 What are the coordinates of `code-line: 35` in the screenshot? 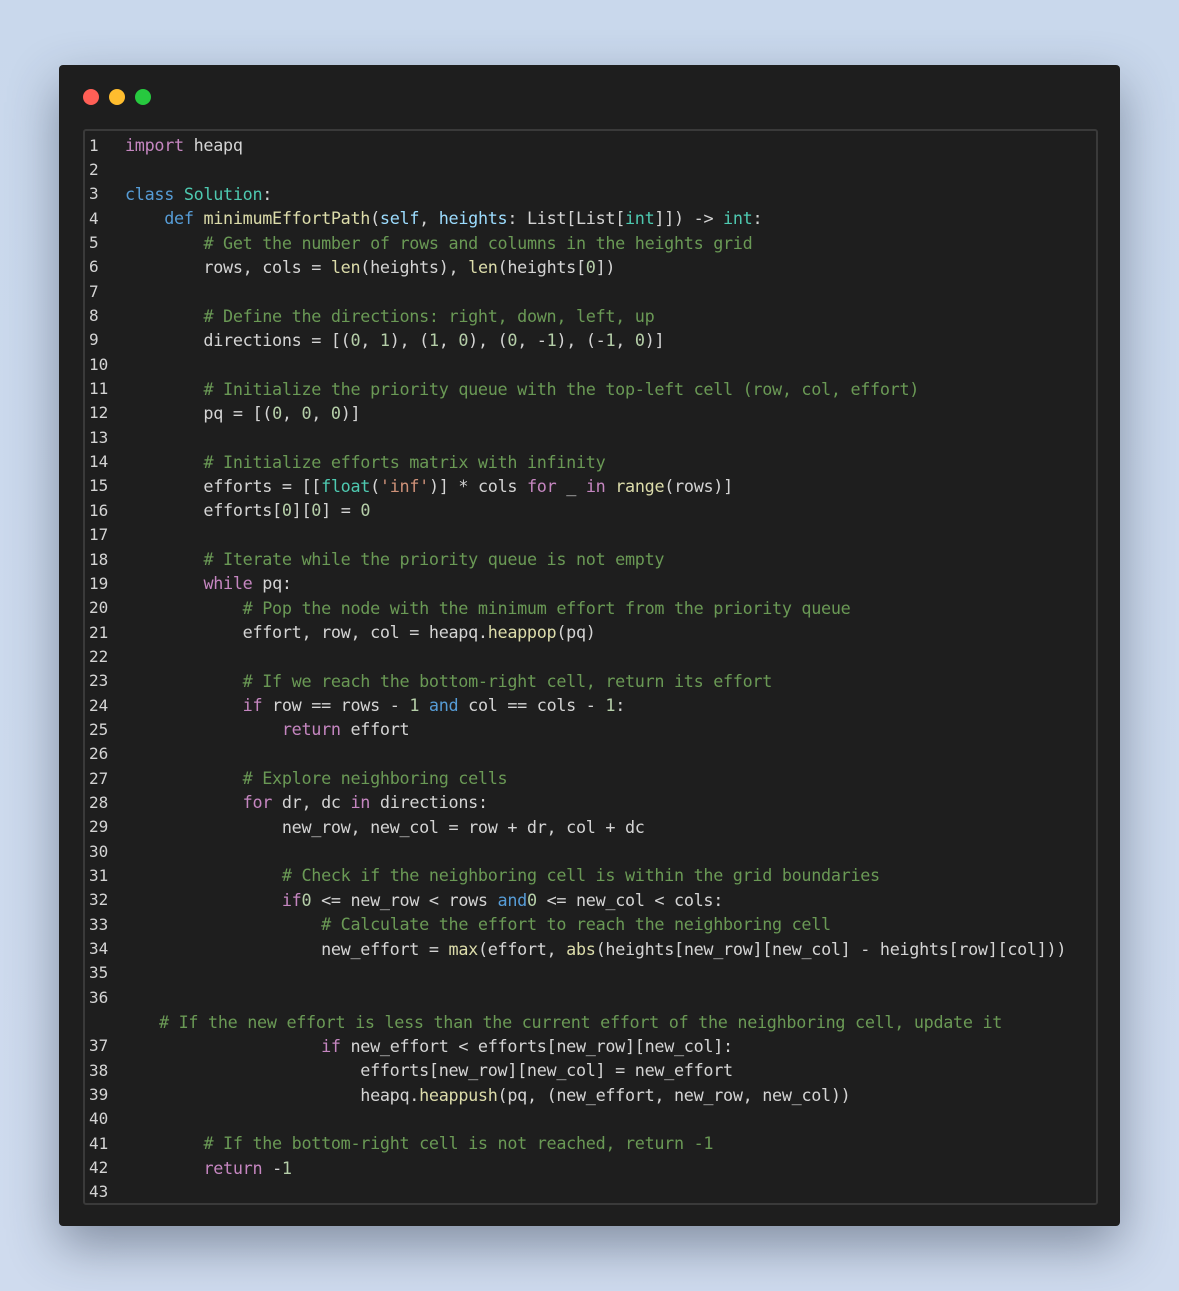 It's located at (590, 973).